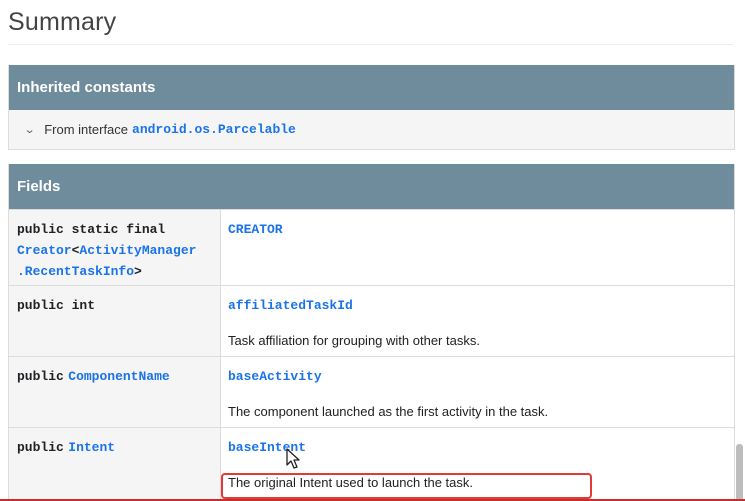  I want to click on fields-header: Fields, so click(371, 186).